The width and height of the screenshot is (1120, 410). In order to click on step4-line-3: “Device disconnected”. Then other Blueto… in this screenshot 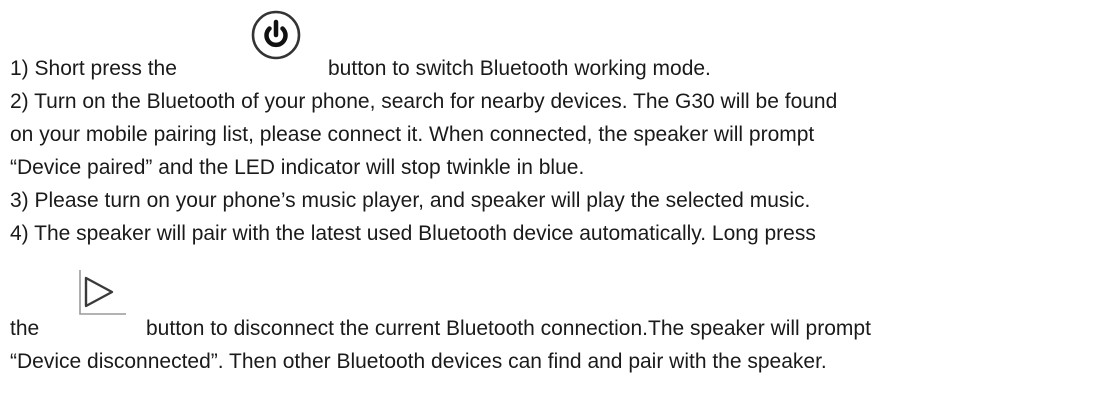, I will do `click(418, 361)`.